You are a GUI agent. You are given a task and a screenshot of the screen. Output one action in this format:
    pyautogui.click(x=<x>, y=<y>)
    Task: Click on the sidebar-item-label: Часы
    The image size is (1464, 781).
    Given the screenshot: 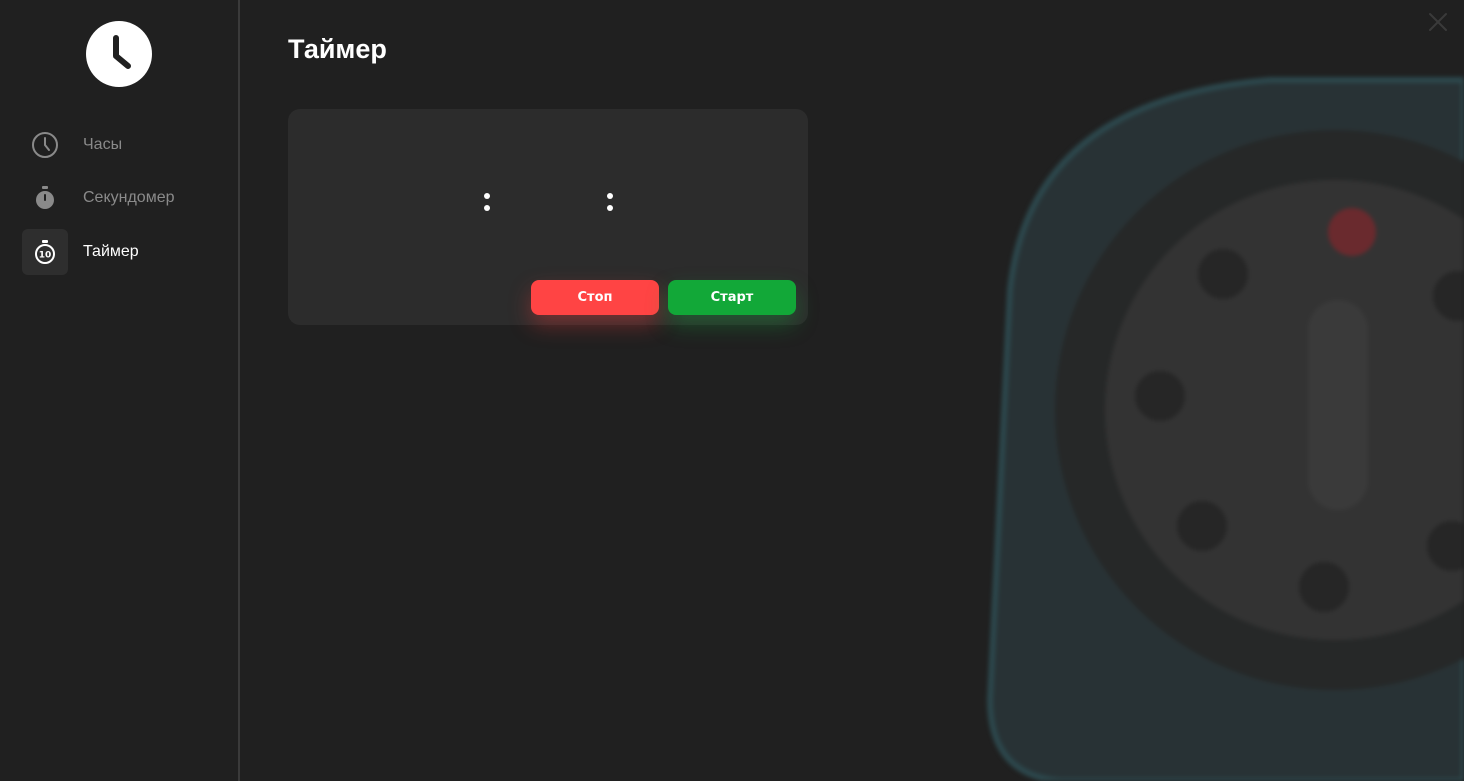 What is the action you would take?
    pyautogui.click(x=103, y=144)
    